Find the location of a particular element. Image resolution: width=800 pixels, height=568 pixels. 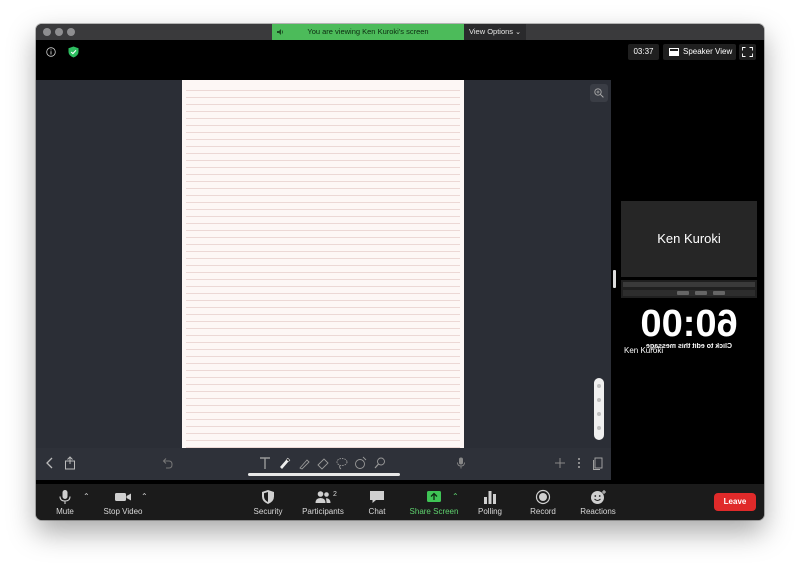

eraser-tool-icon is located at coordinates (323, 463).